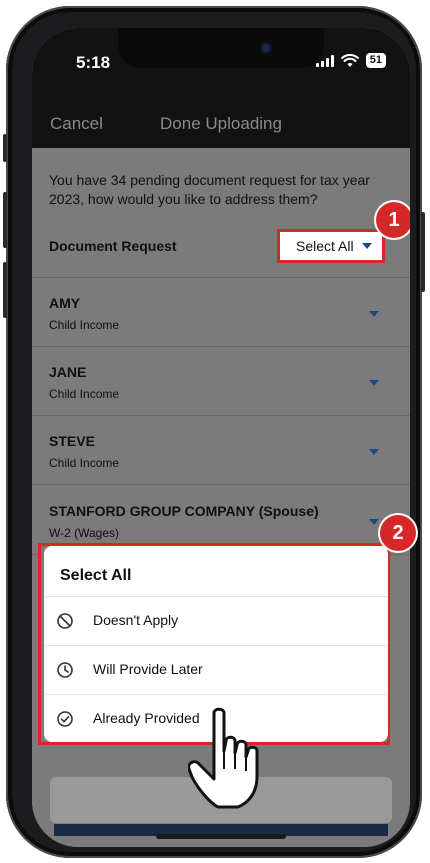 This screenshot has width=430, height=863. I want to click on page-title: Done Uploading, so click(221, 123).